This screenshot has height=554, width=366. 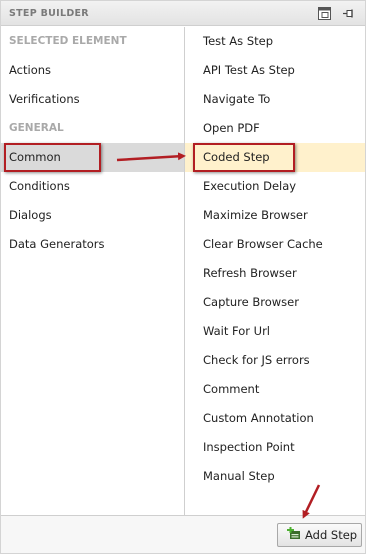 What do you see at coordinates (311, 501) in the screenshot?
I see `arrow-to-add-step` at bounding box center [311, 501].